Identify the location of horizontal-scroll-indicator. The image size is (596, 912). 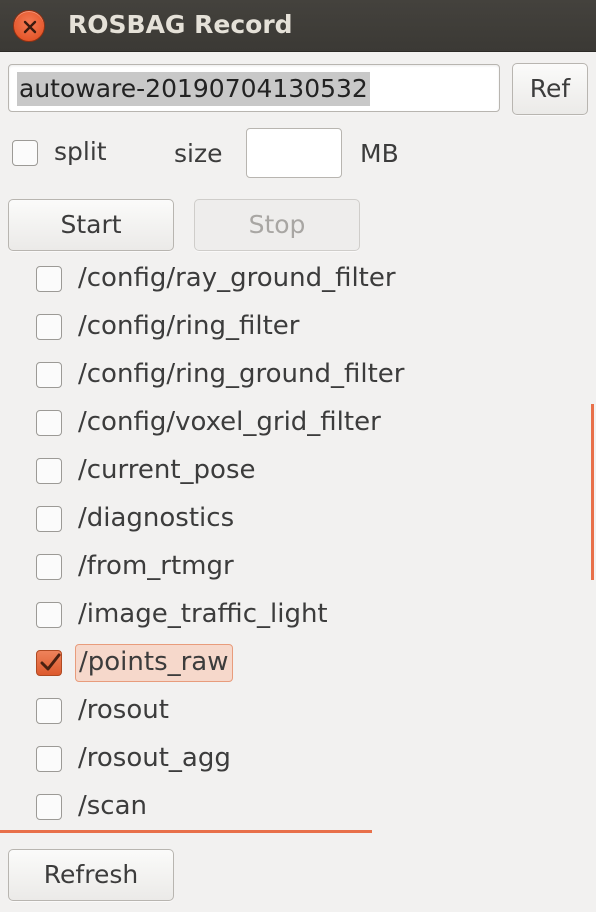
(186, 831).